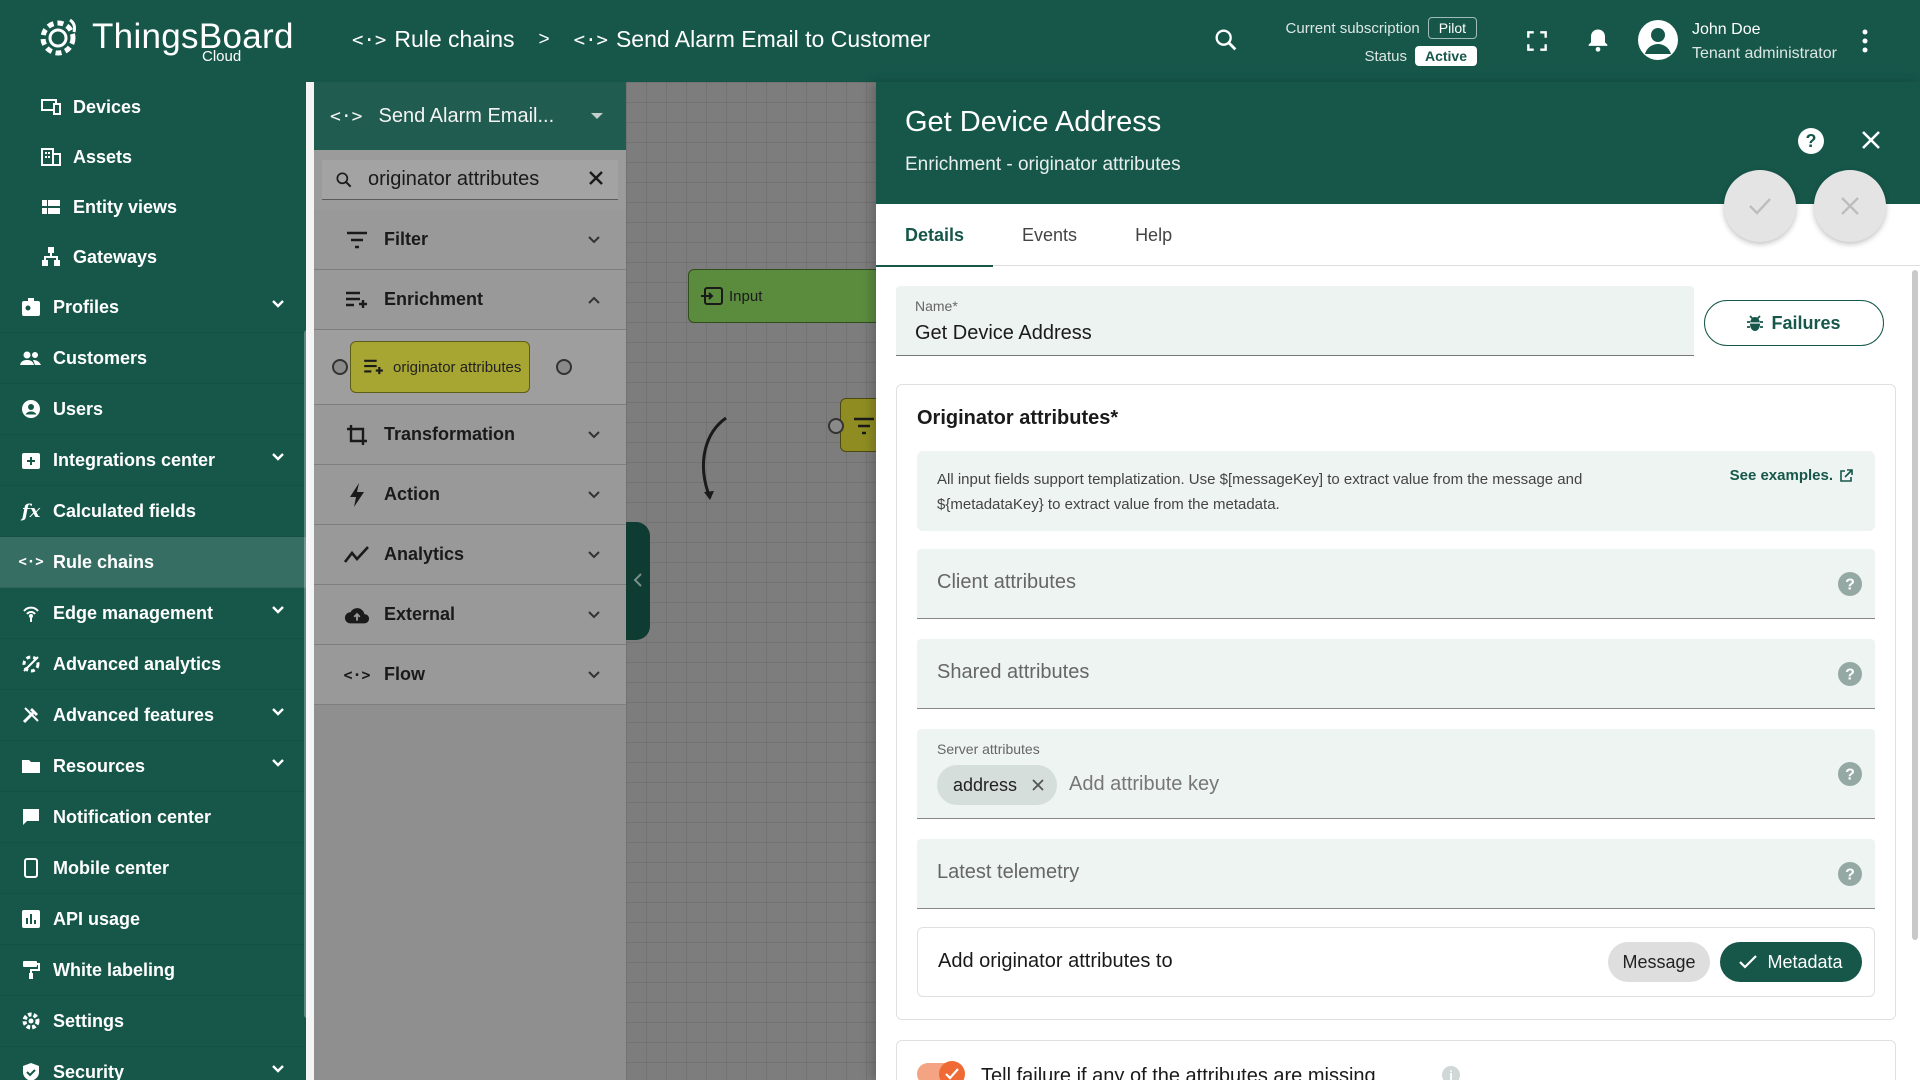 The image size is (1920, 1080). Describe the element at coordinates (1791, 475) in the screenshot. I see `see-examples-link: See examples.` at that location.